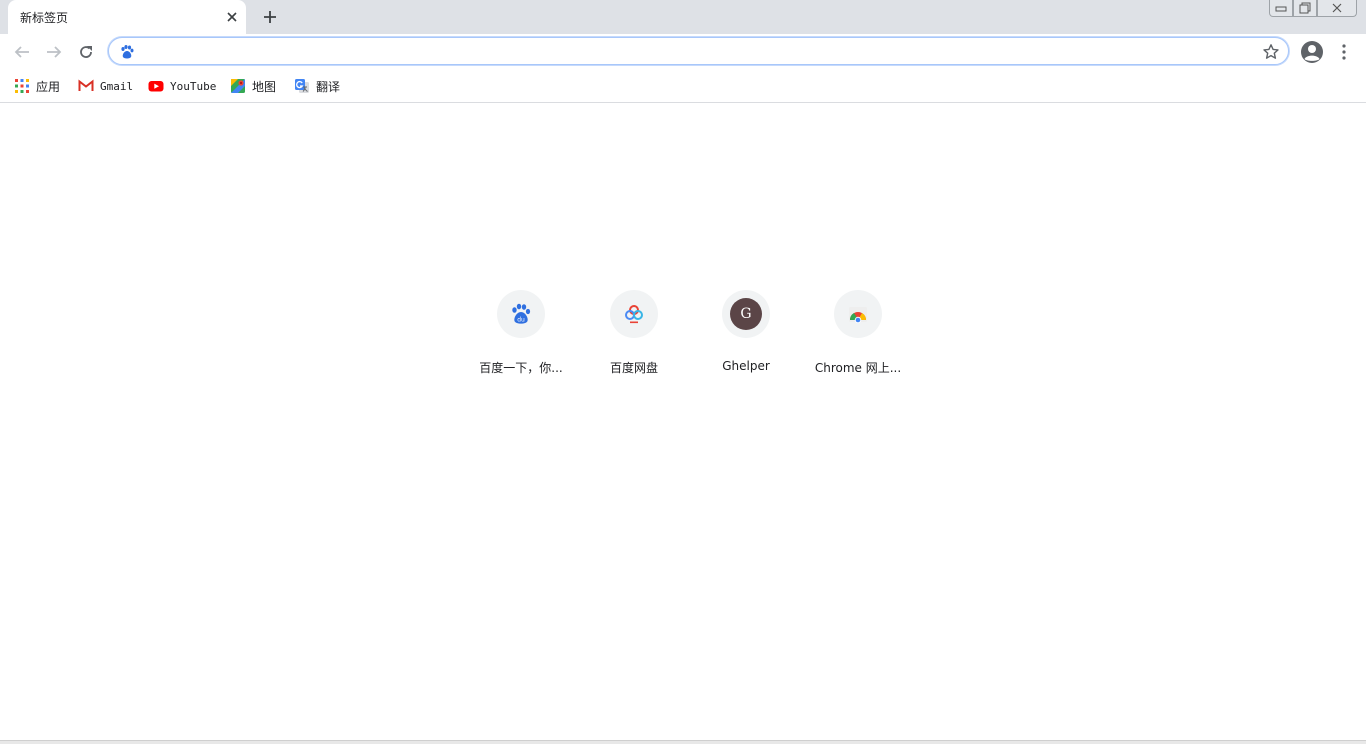 This screenshot has width=1366, height=744. I want to click on toolbar, so click(683, 52).